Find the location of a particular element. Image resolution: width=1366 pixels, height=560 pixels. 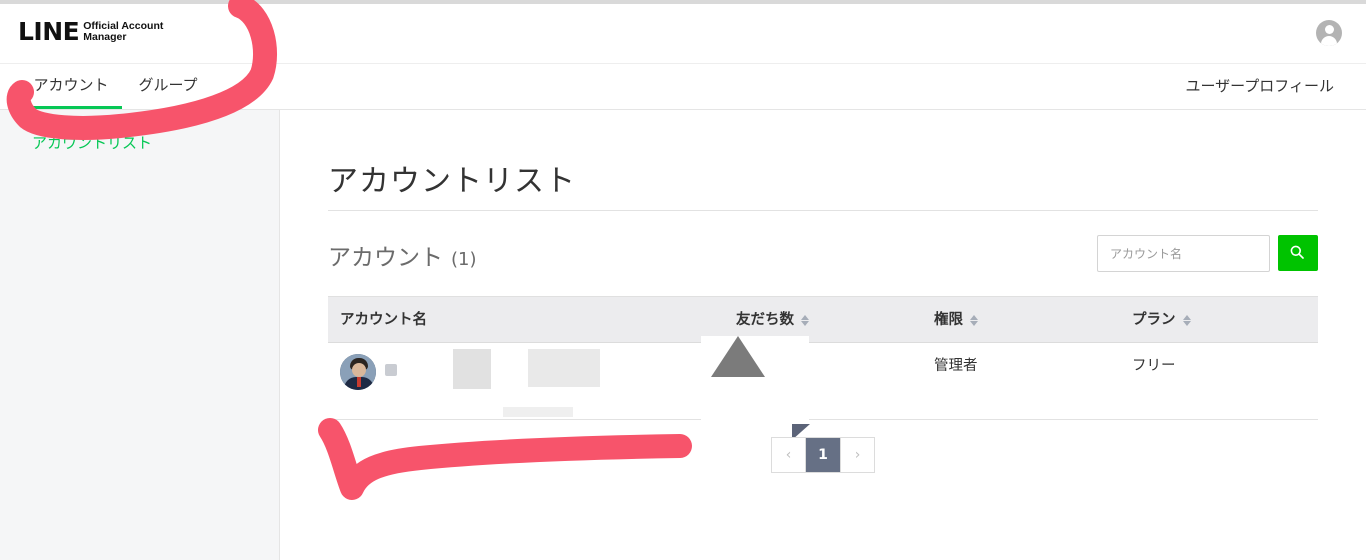

logo-subtitle-line2: Manager is located at coordinates (105, 37).